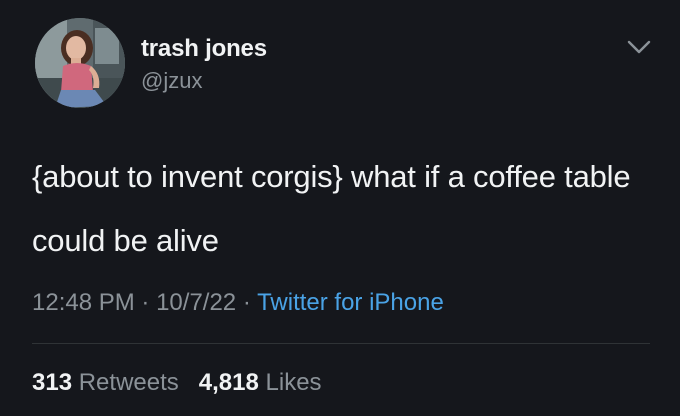 The image size is (680, 416). Describe the element at coordinates (228, 382) in the screenshot. I see `likes-count: 4,818` at that location.